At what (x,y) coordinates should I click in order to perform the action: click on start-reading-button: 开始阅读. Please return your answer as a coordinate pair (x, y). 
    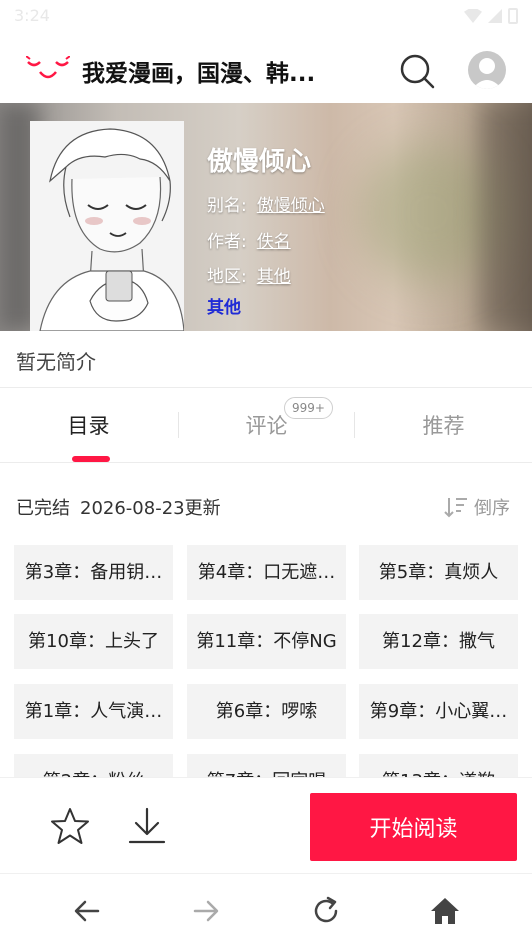
    Looking at the image, I should click on (413, 827).